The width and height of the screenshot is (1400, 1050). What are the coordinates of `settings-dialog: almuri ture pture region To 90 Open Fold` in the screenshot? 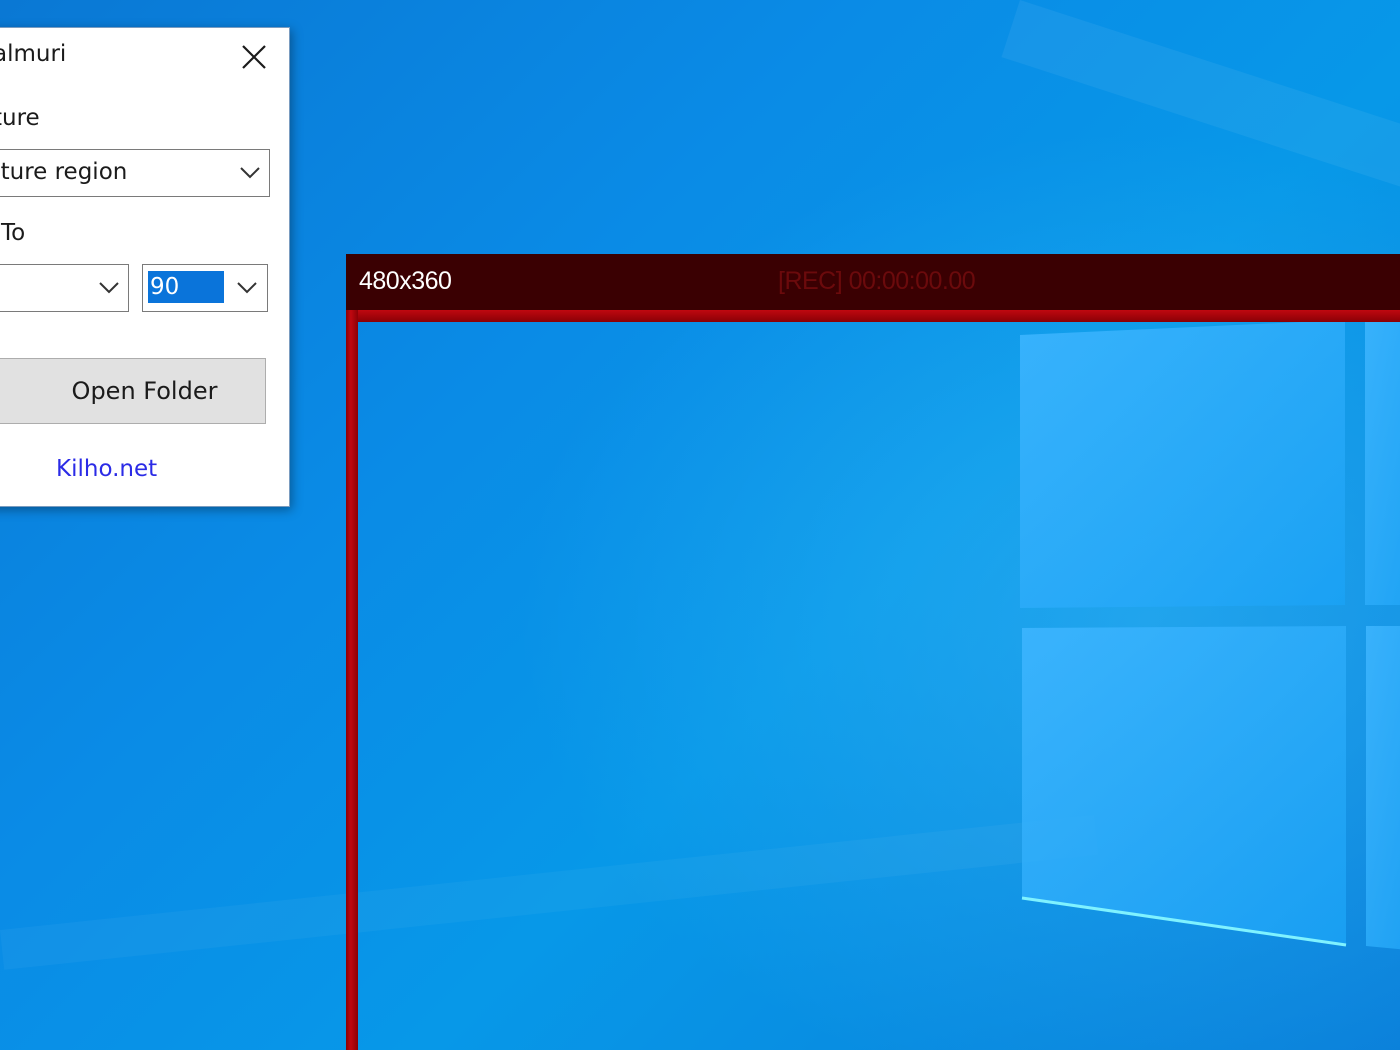 It's located at (145, 267).